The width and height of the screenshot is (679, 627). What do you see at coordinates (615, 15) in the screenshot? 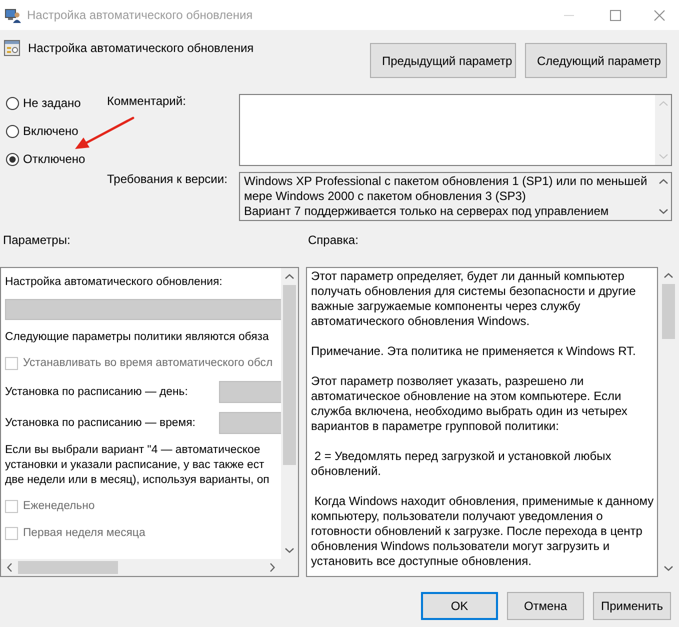
I see `maximize-icon` at bounding box center [615, 15].